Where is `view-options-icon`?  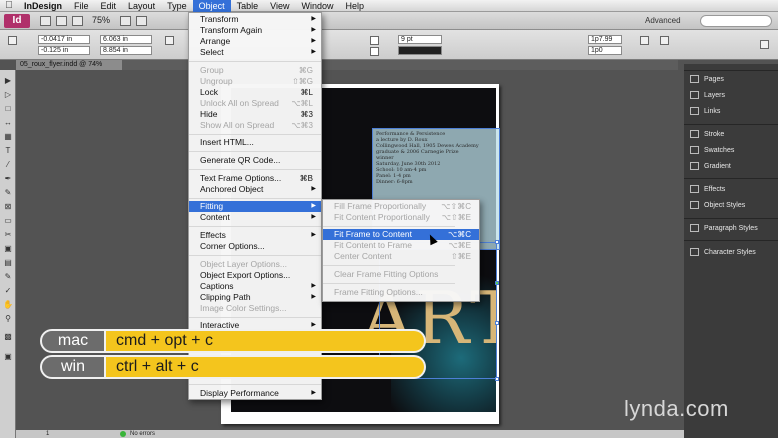
view-options-icon is located at coordinates (77, 21).